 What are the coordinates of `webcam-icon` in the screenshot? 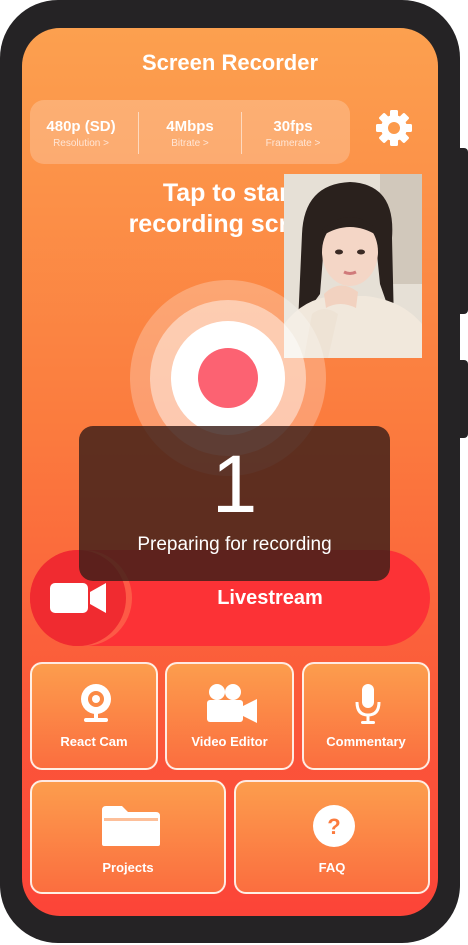 It's located at (96, 703).